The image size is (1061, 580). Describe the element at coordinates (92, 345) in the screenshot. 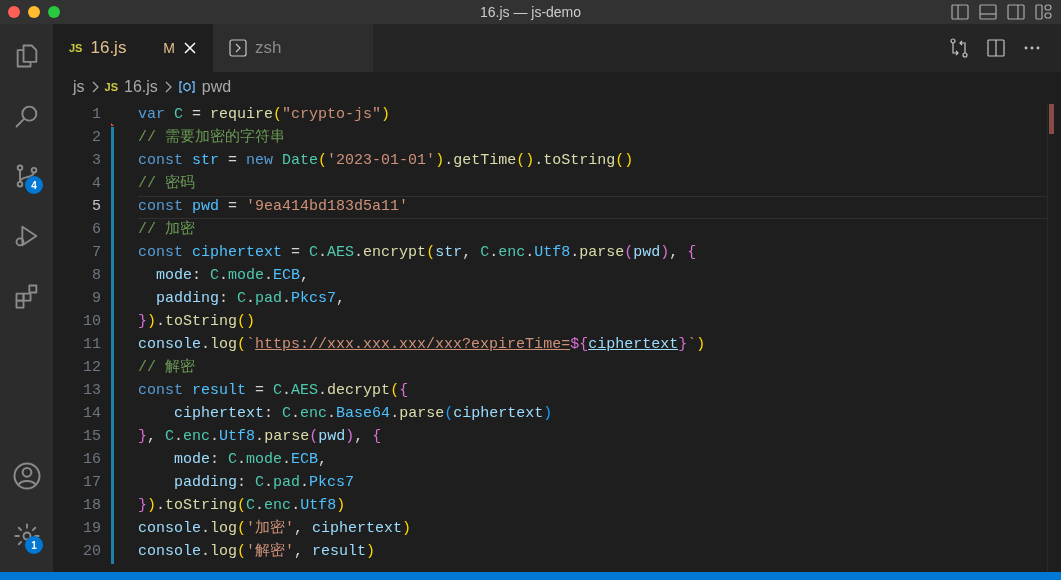

I see `line-number: 11` at that location.